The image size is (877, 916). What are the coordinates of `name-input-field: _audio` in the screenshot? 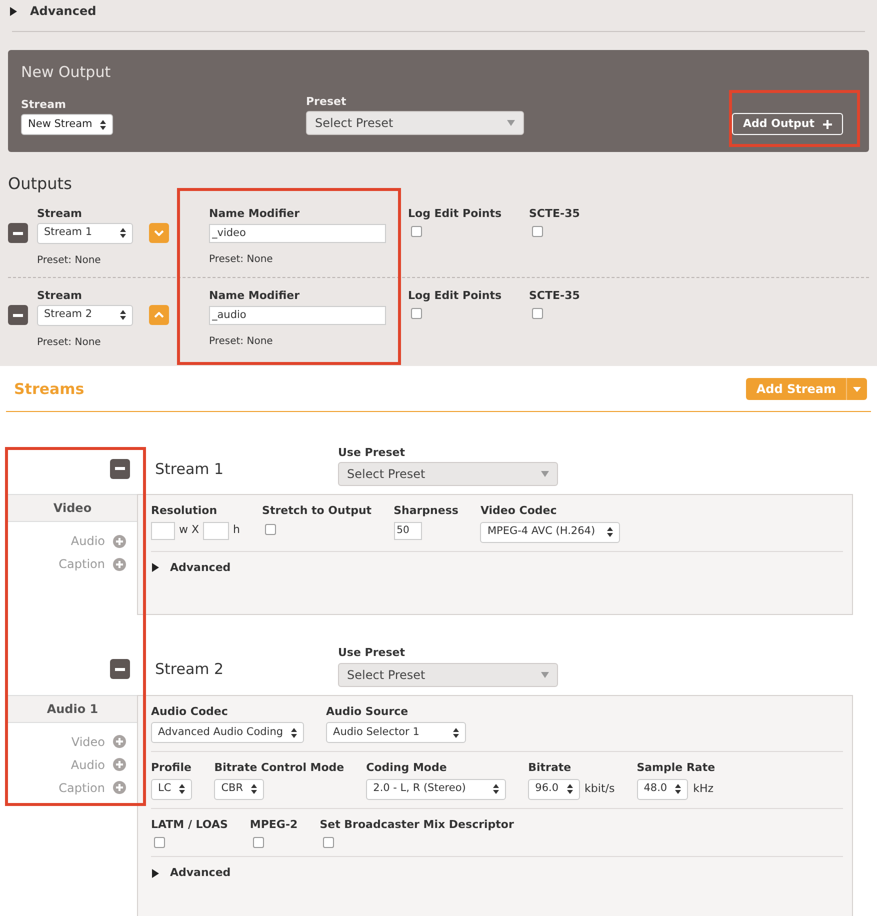 It's located at (297, 315).